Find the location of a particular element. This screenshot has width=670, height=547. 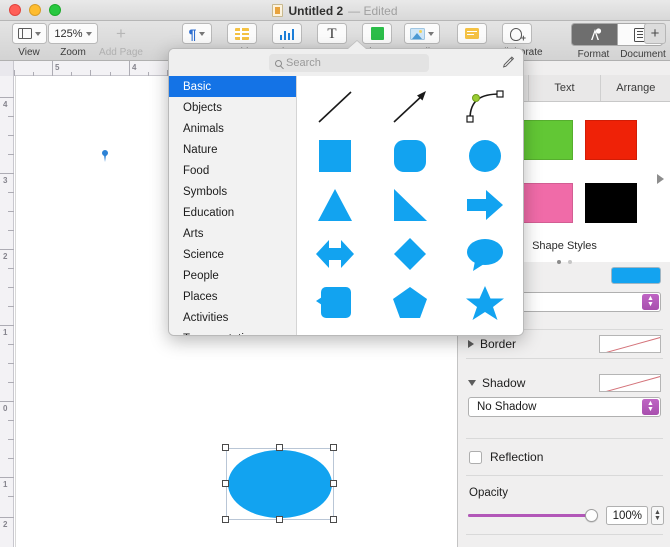

shape-cell-callout-rectangle is located at coordinates (334, 302).